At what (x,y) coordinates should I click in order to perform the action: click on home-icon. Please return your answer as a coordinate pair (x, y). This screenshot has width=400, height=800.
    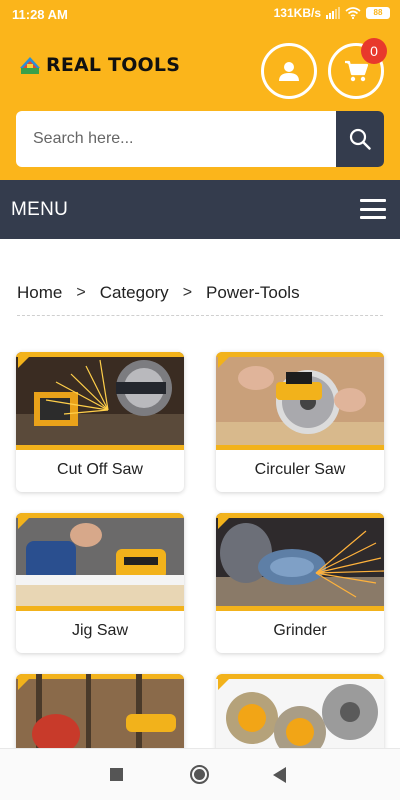
    Looking at the image, I should click on (199, 774).